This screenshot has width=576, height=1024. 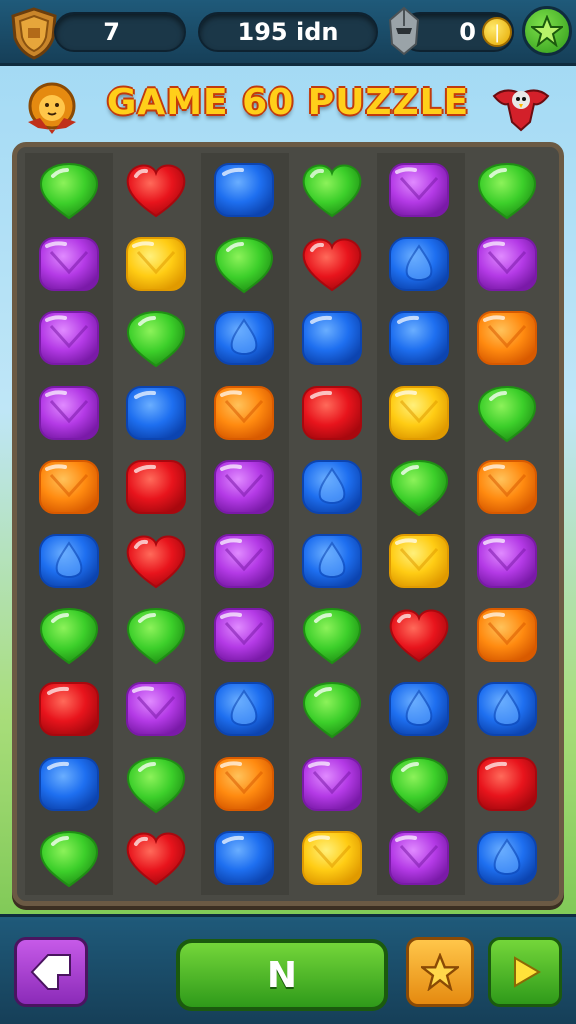 I want to click on main-action-button: N, so click(x=282, y=975).